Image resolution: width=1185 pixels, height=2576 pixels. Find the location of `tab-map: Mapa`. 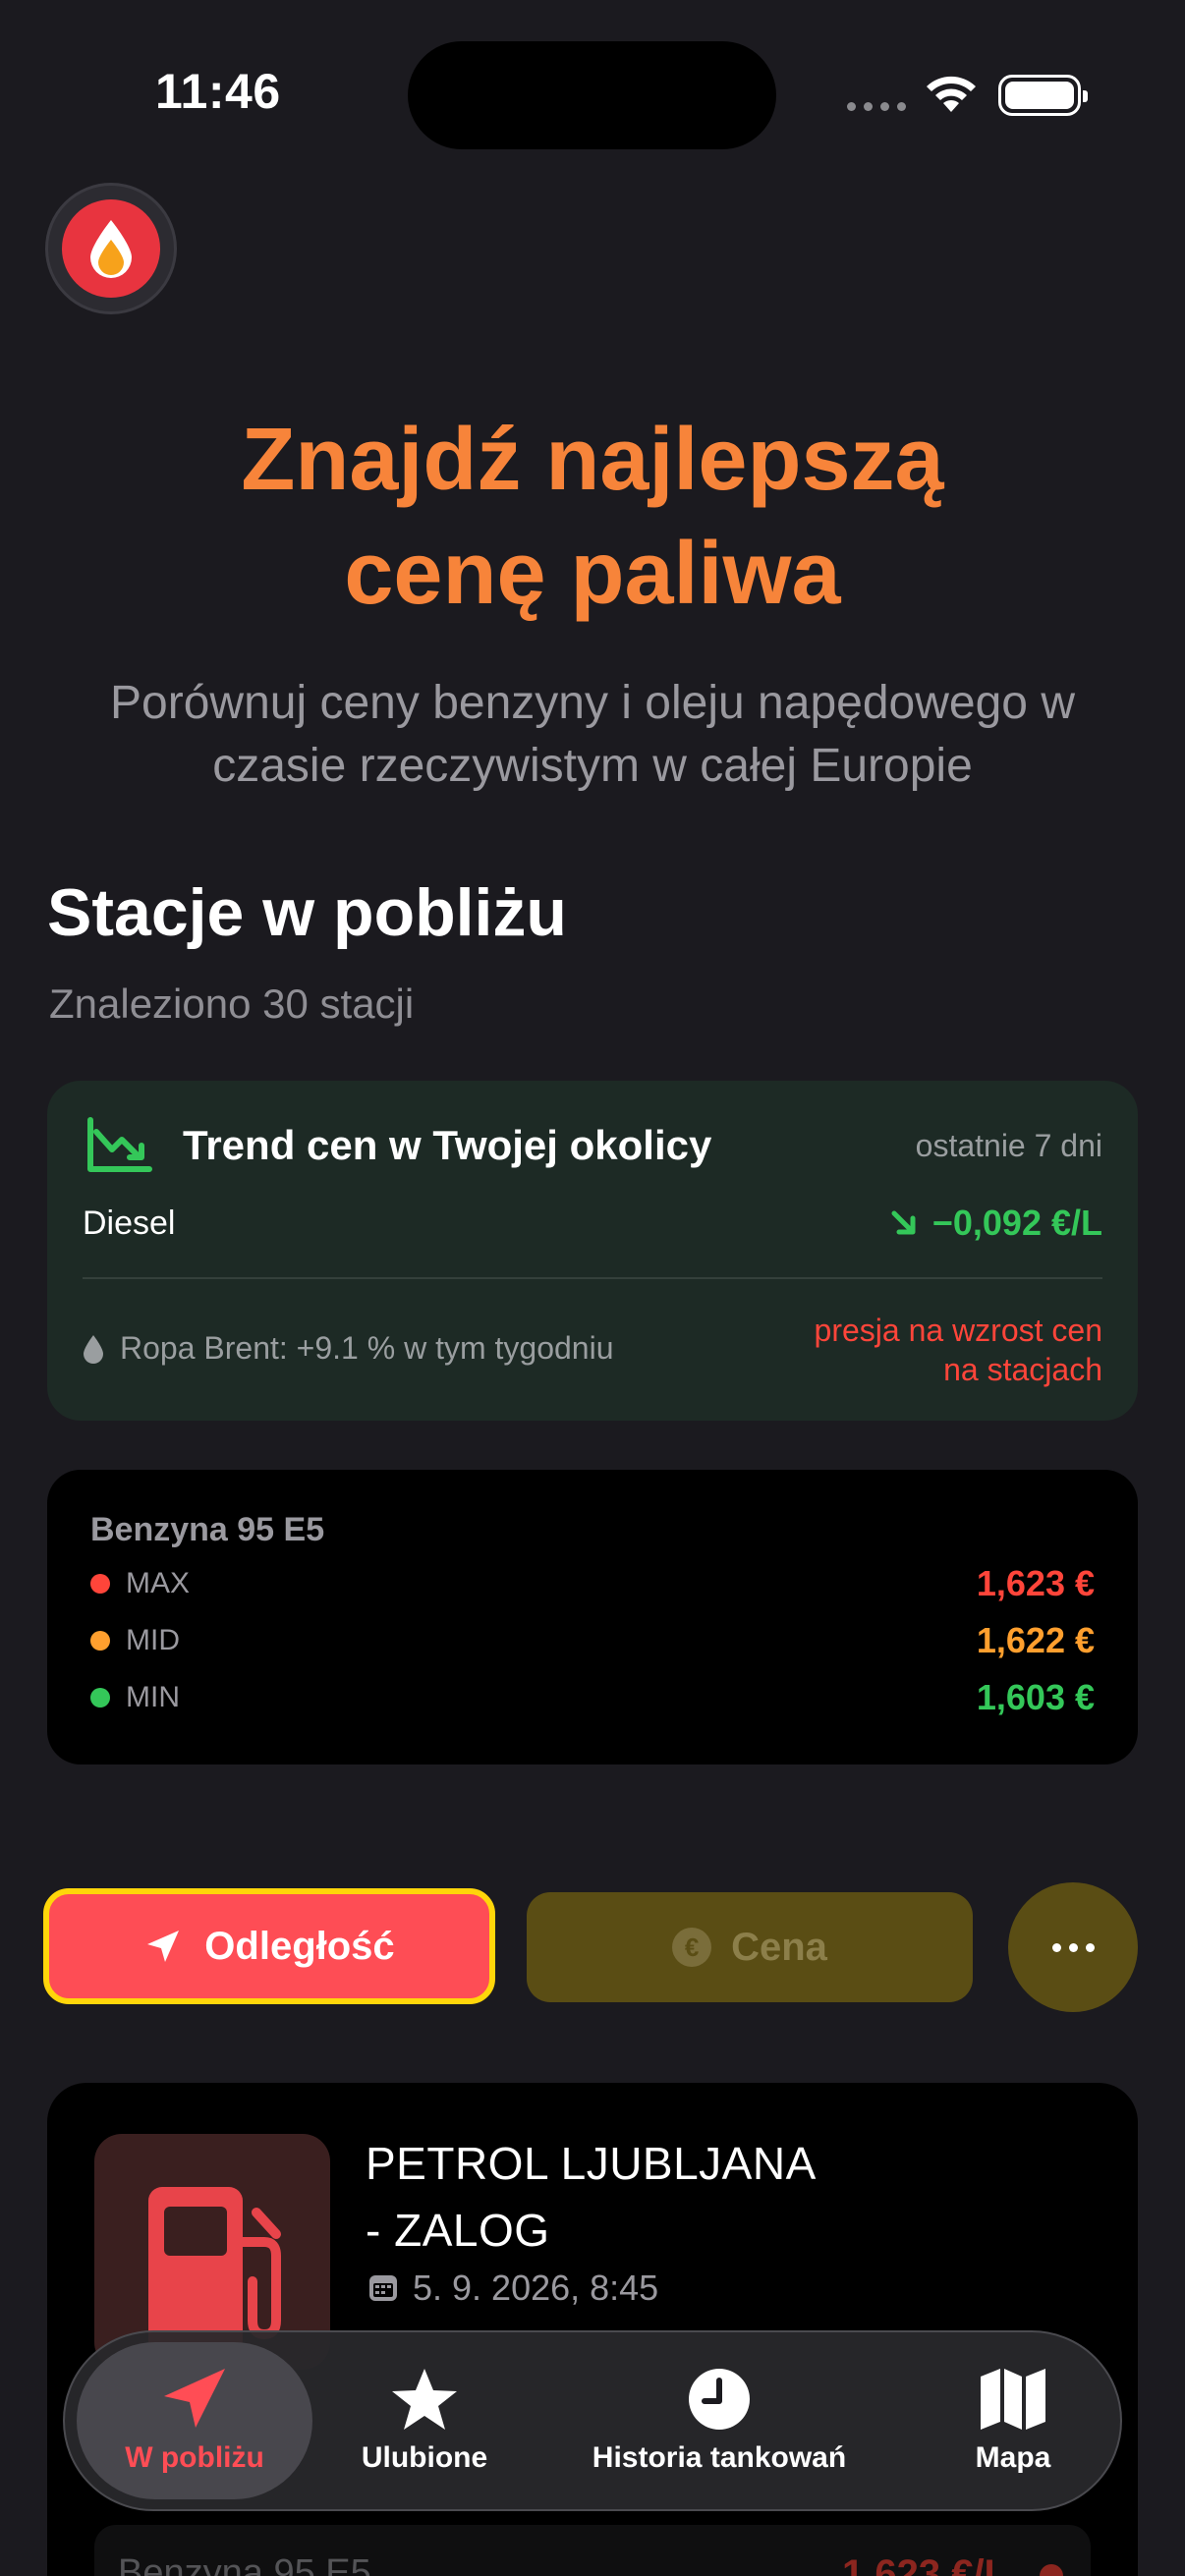

tab-map: Mapa is located at coordinates (1013, 2420).